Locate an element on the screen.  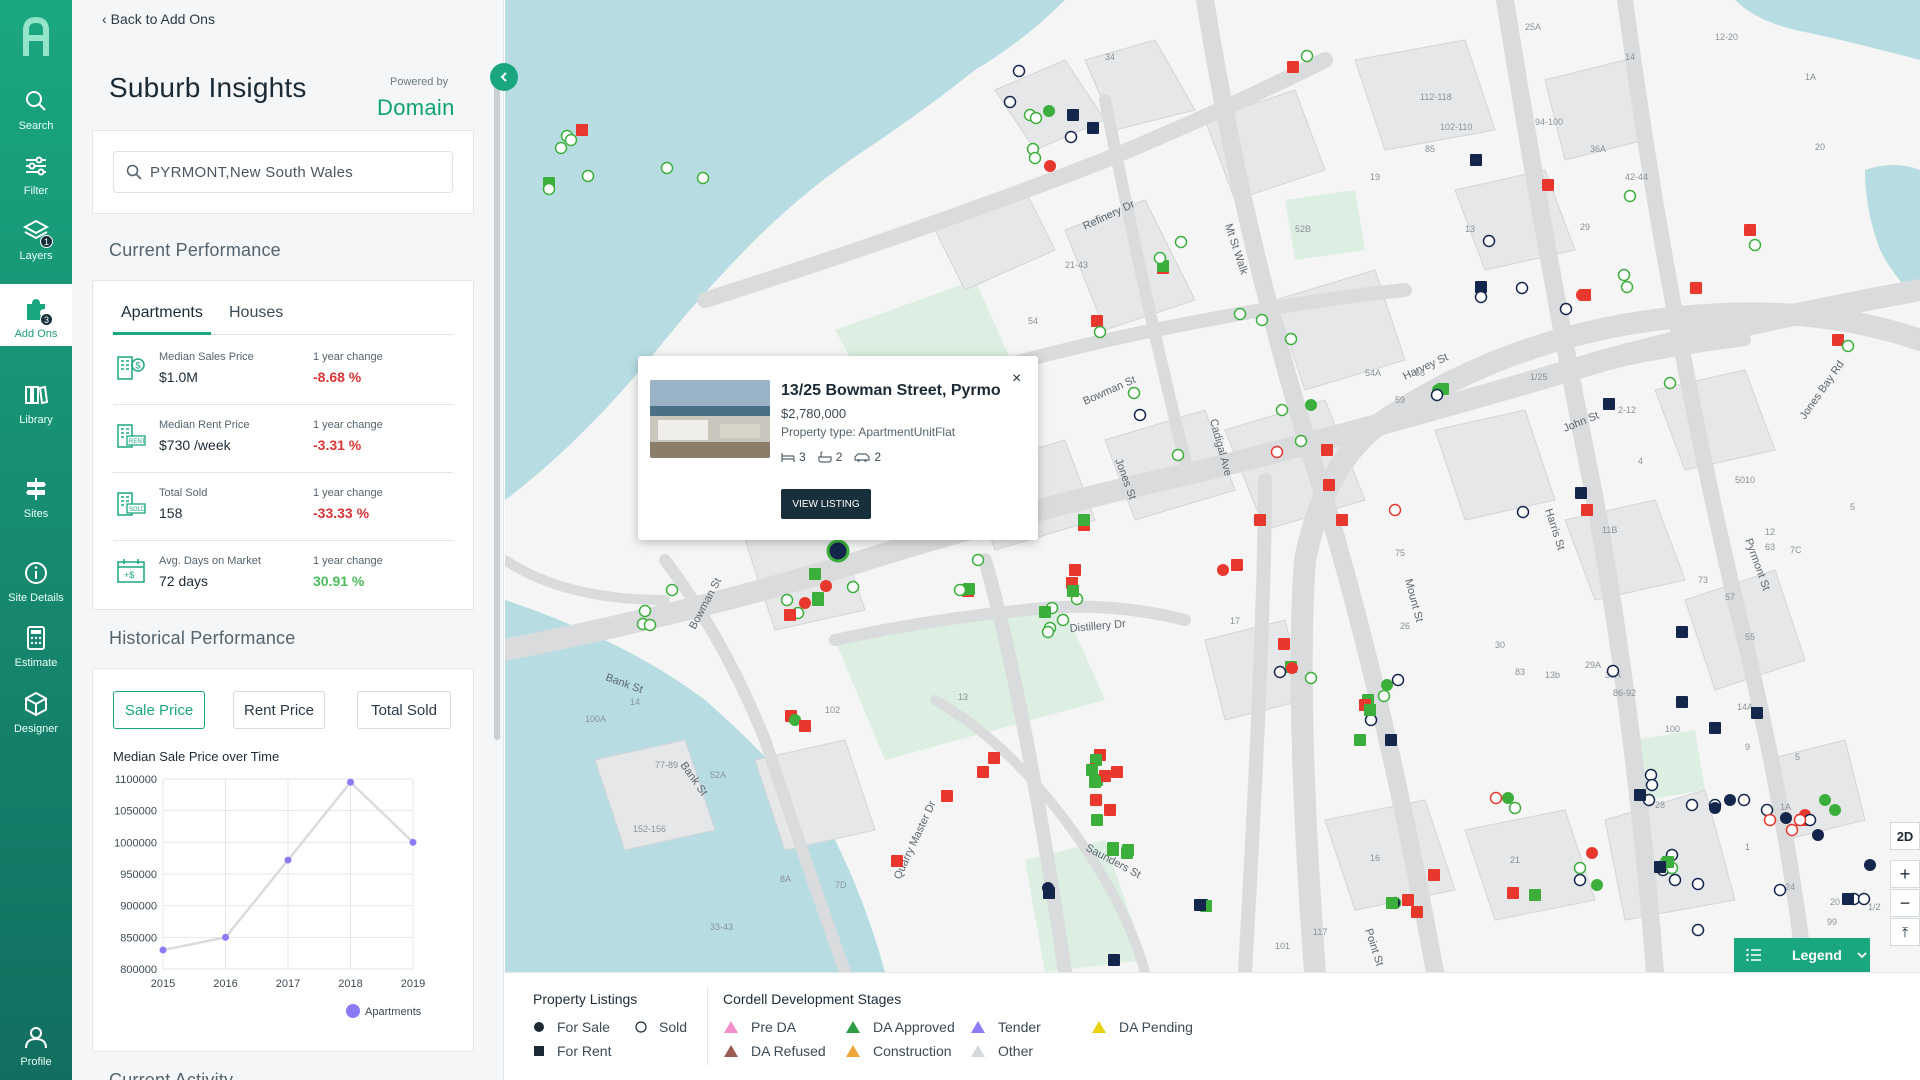
back-to-add-ons-link: ‹ Back to Add Ons is located at coordinates (158, 19).